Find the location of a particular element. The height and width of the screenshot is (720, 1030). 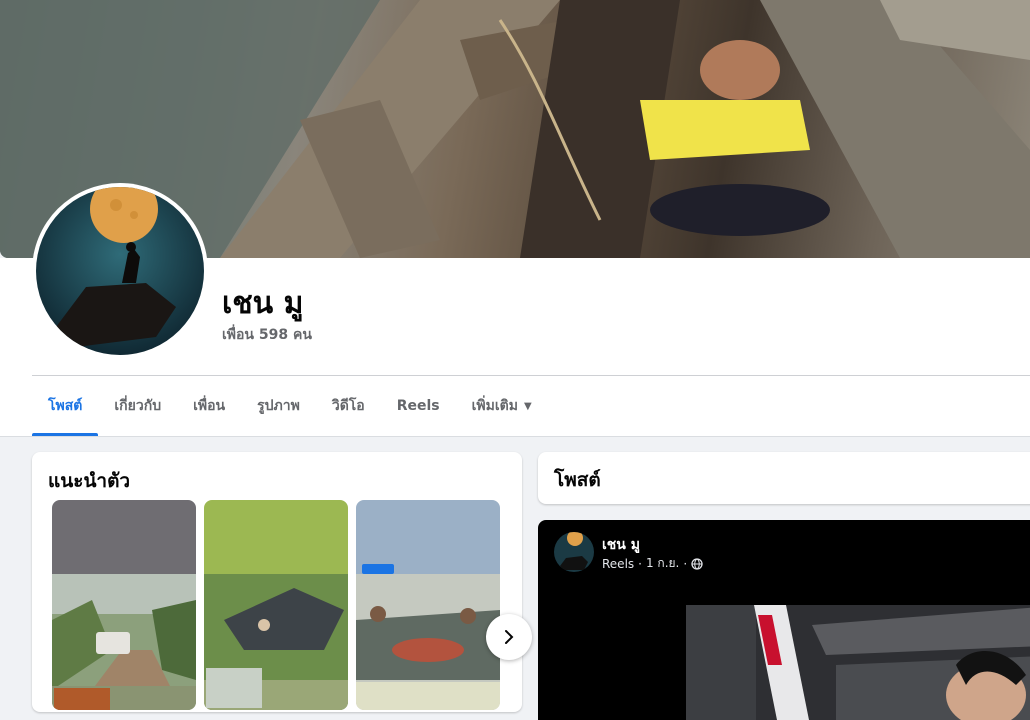

tab-videos: วิดีโอ is located at coordinates (348, 406).